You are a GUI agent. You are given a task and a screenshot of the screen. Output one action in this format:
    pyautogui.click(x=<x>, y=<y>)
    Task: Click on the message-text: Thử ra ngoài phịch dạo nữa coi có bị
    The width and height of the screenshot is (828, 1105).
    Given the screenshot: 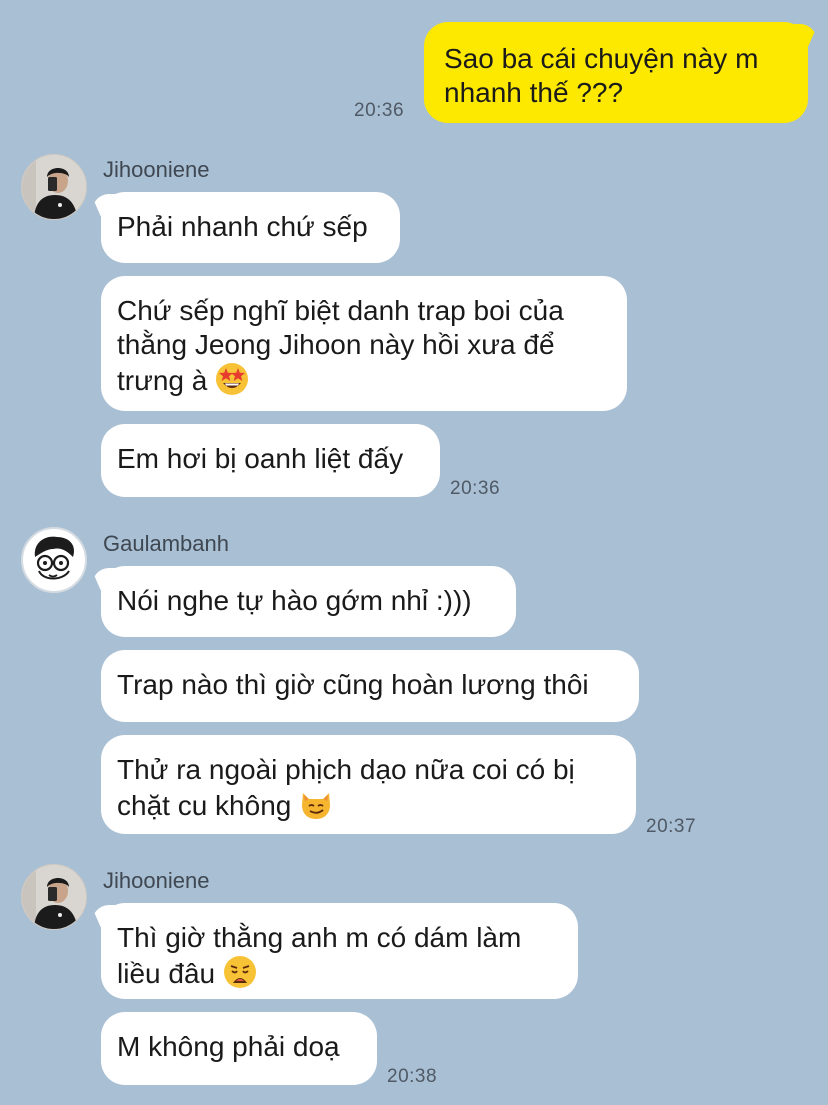 What is the action you would take?
    pyautogui.click(x=346, y=769)
    